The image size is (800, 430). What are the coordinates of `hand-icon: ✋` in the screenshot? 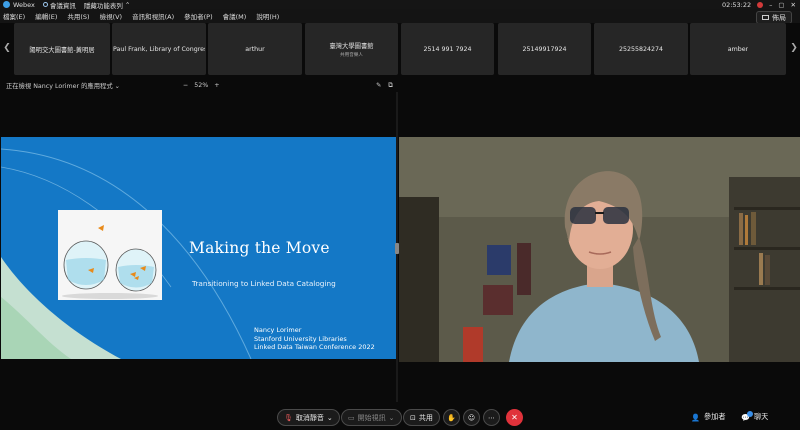 It's located at (451, 417).